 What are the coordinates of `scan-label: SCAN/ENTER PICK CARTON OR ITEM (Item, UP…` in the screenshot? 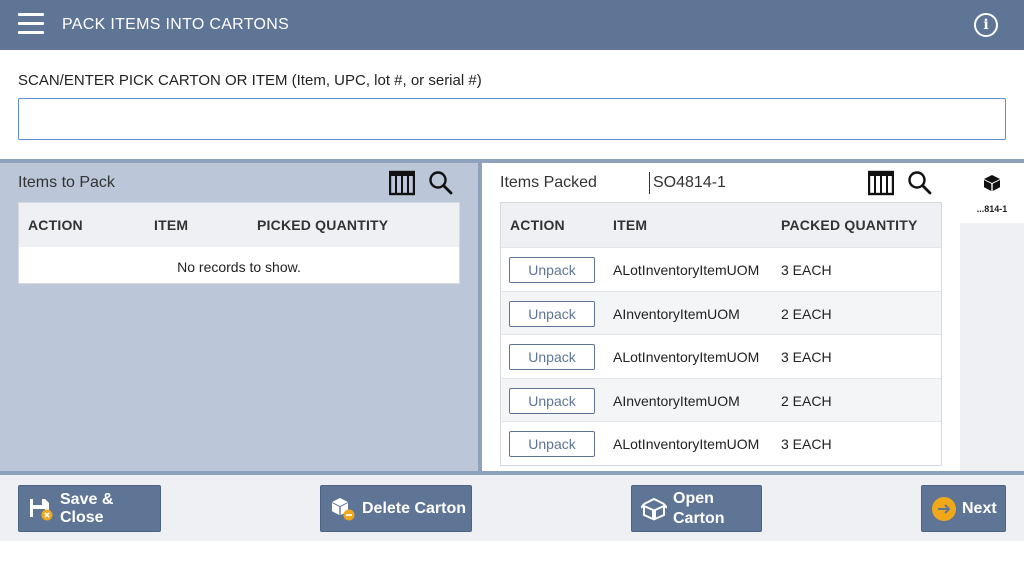 It's located at (250, 80).